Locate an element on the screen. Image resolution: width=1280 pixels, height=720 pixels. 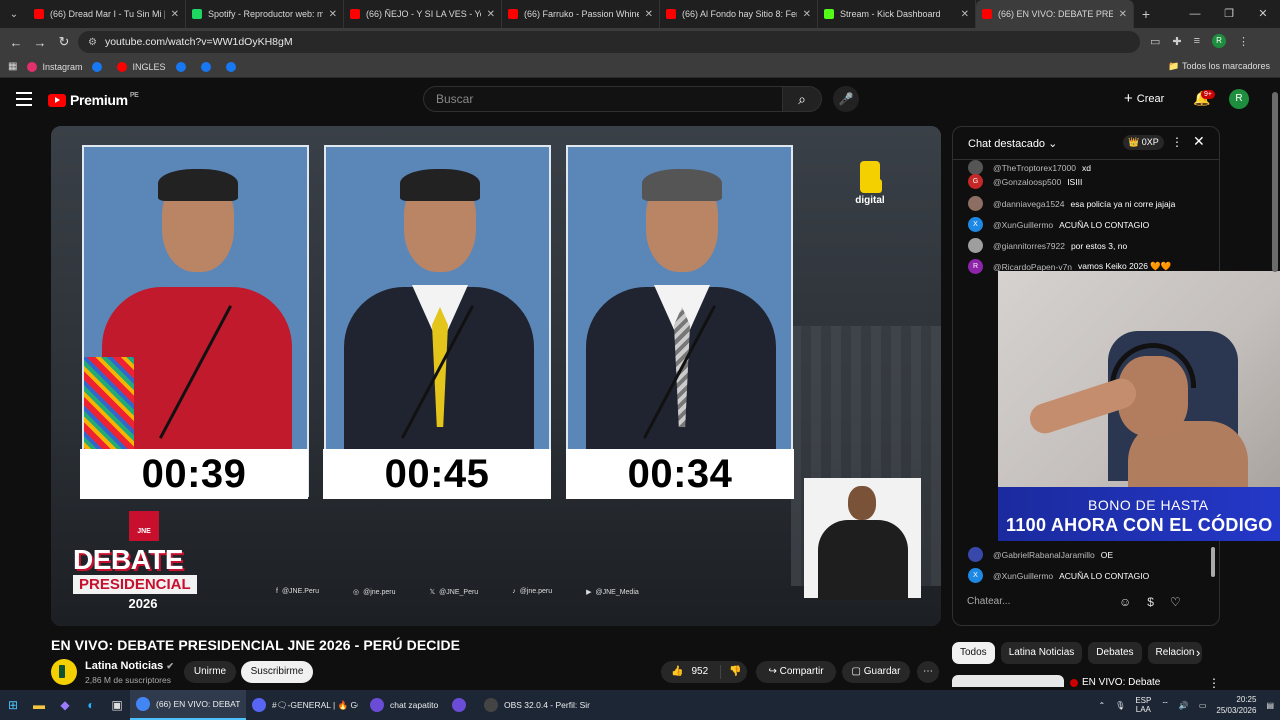
browser-menu-icon: ⋮ is located at coordinates (1243, 41).